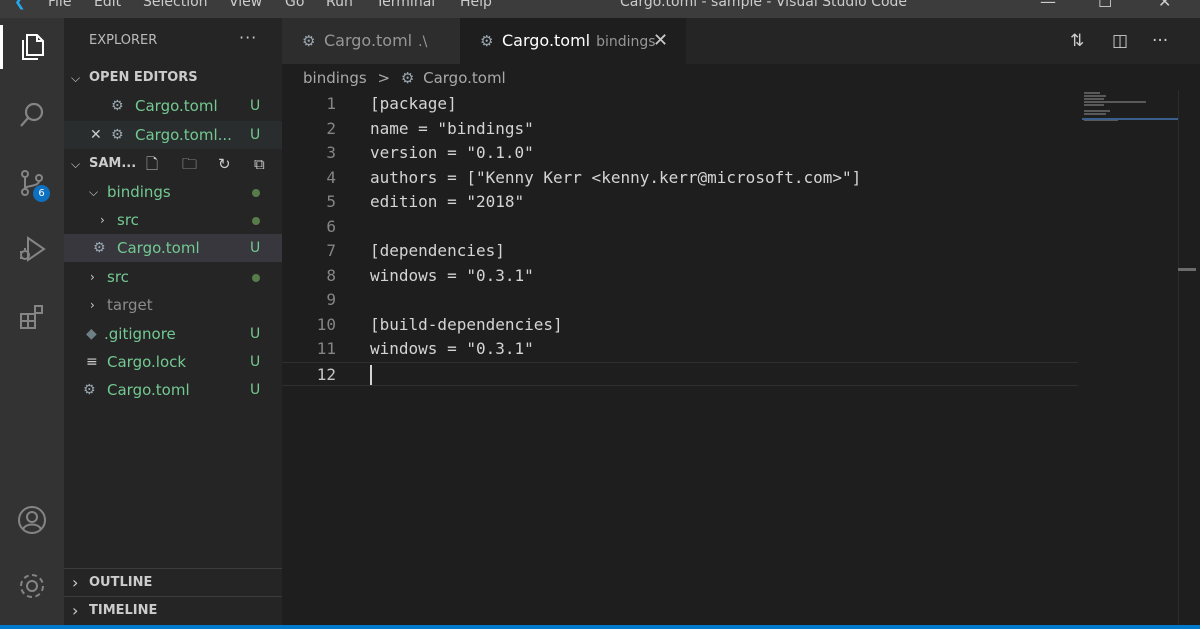 This screenshot has height=629, width=1200. Describe the element at coordinates (41, 193) in the screenshot. I see `source-control-badge: 6` at that location.